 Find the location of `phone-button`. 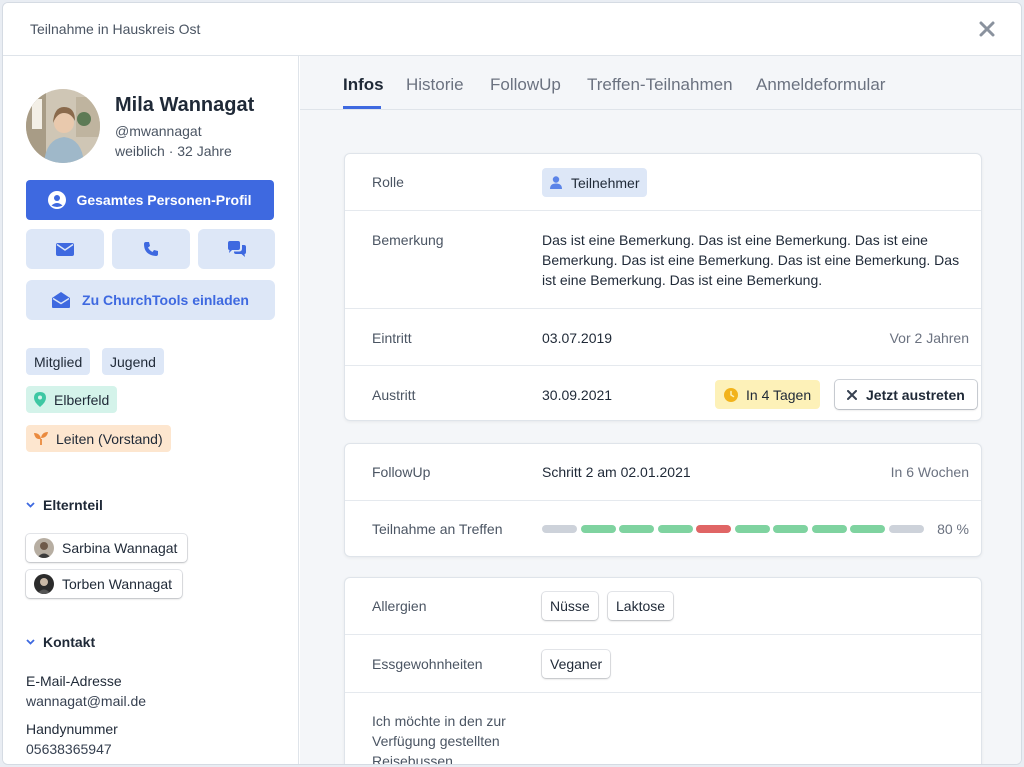

phone-button is located at coordinates (151, 249).